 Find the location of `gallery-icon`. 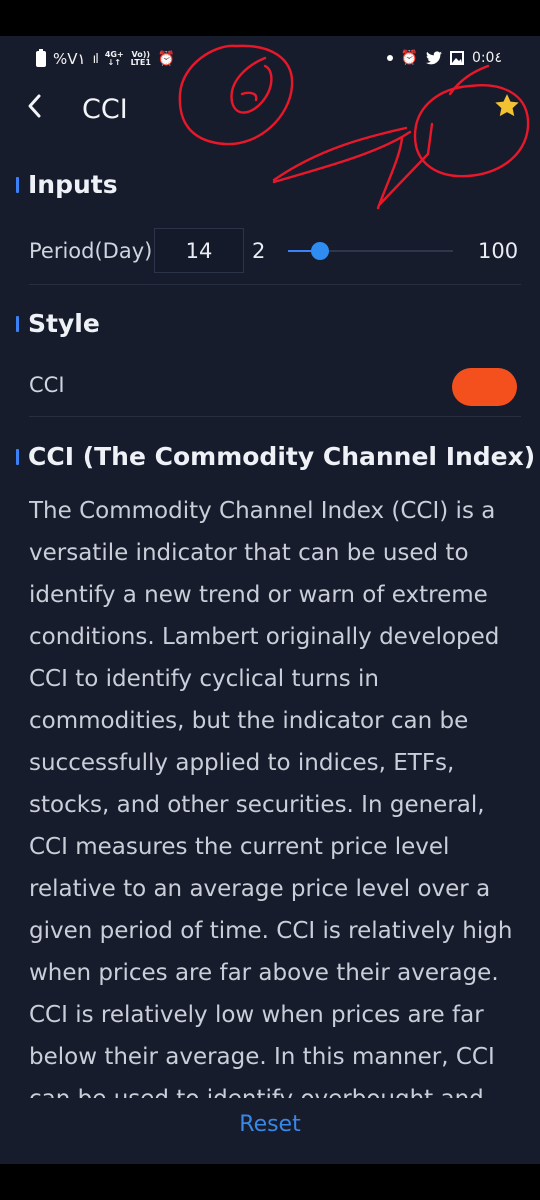

gallery-icon is located at coordinates (456, 58).